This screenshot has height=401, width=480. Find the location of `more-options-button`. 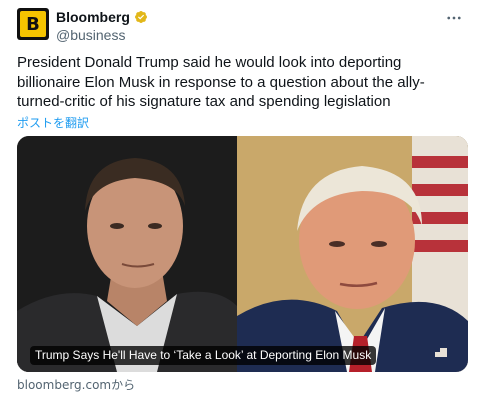

more-options-button is located at coordinates (454, 18).